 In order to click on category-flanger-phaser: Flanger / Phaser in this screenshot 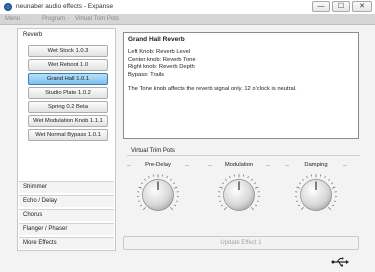, I will do `click(66, 229)`.